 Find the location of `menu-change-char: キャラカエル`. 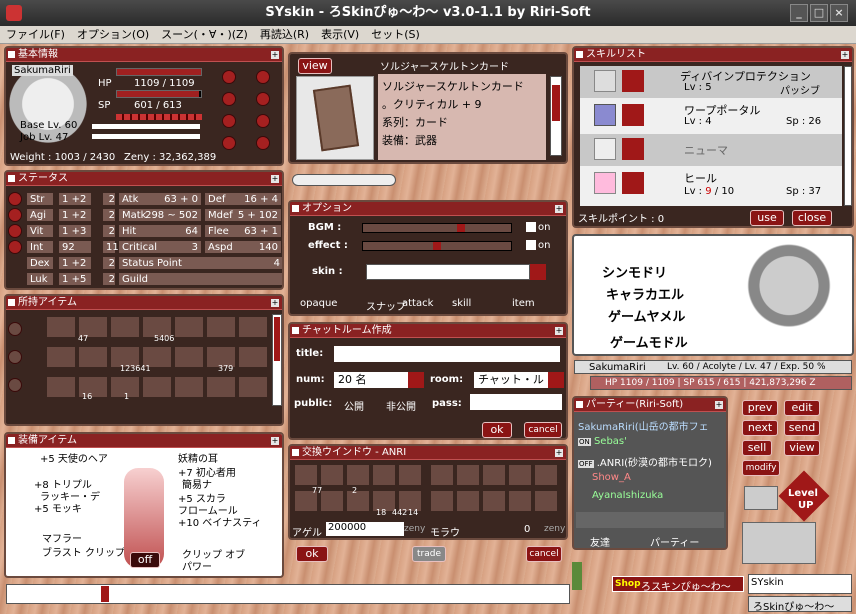

menu-change-char: キャラカエル is located at coordinates (645, 293).